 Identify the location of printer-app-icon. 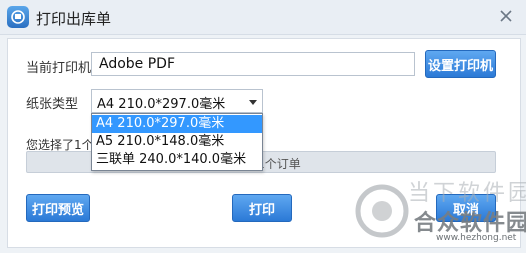
(18, 17).